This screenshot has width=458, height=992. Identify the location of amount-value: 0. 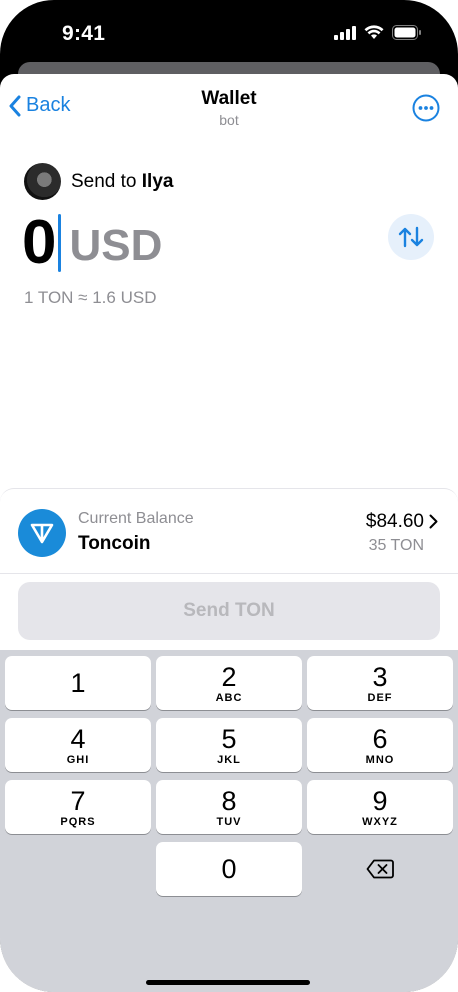
(39, 242).